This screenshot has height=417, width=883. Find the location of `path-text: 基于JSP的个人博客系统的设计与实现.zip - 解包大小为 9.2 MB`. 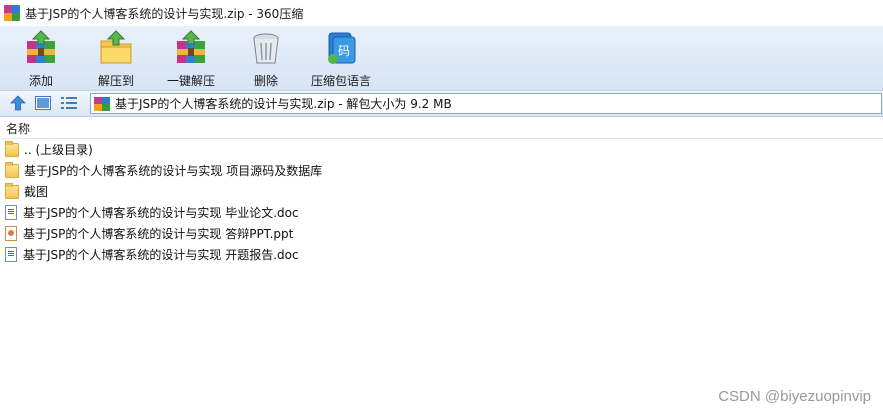

path-text: 基于JSP的个人博客系统的设计与实现.zip - 解包大小为 9.2 MB is located at coordinates (283, 104).